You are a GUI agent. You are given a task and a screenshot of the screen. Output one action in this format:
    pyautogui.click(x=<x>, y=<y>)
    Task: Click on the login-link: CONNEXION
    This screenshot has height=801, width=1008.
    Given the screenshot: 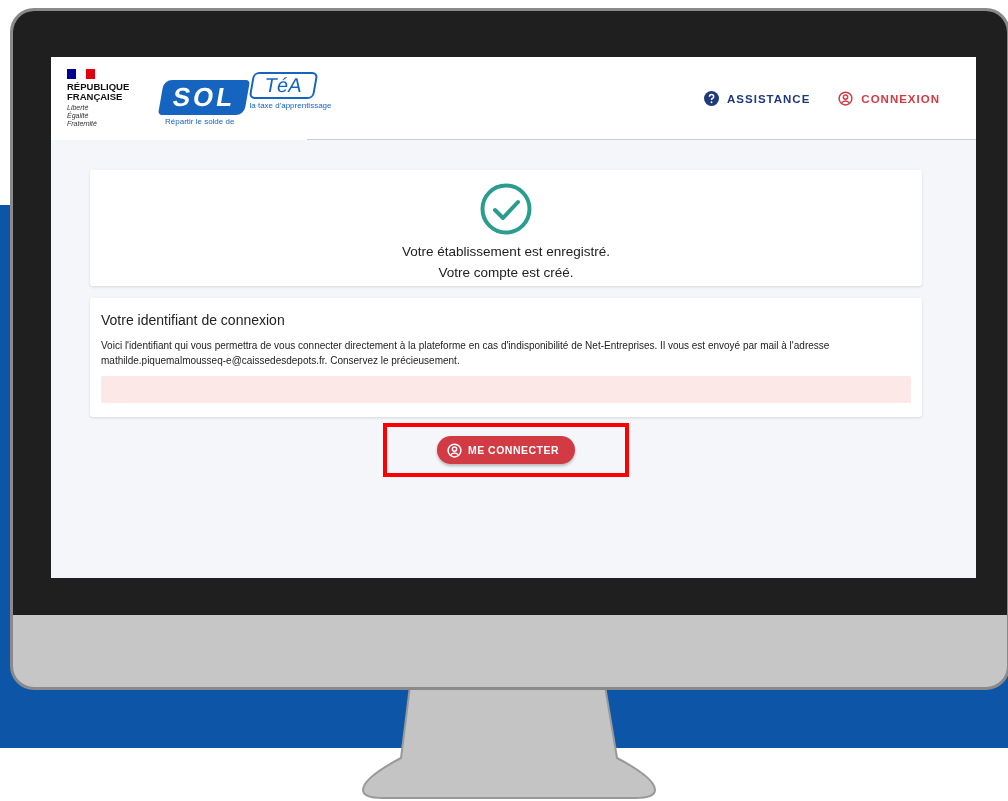 What is the action you would take?
    pyautogui.click(x=889, y=98)
    